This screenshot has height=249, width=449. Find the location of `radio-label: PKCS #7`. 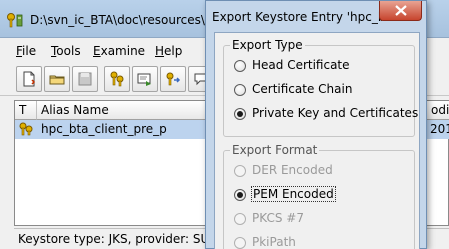

radio-label: PKCS #7 is located at coordinates (278, 218).